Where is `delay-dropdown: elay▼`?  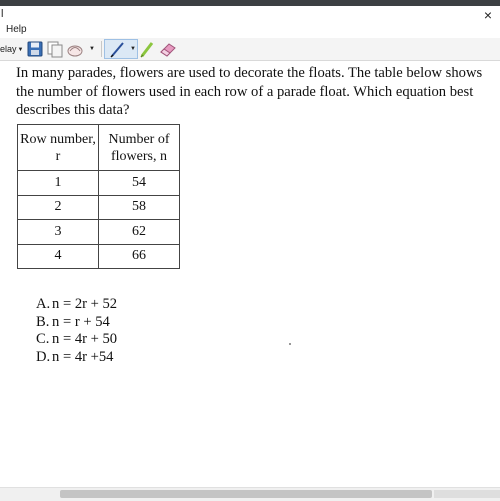
delay-dropdown: elay▼ is located at coordinates (13, 49).